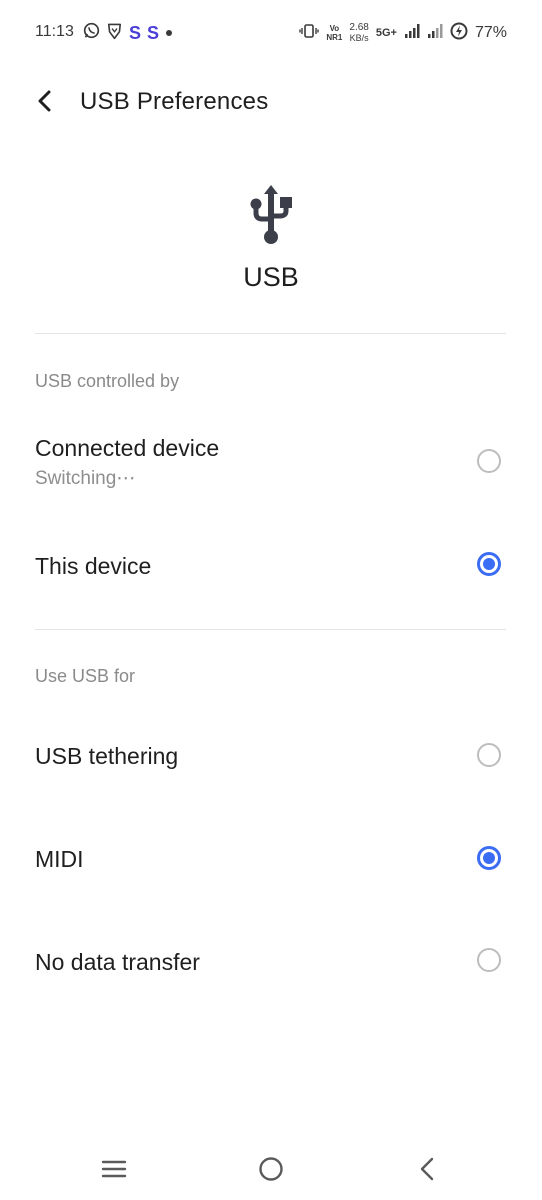  I want to click on whatsapp-icon, so click(91, 33).